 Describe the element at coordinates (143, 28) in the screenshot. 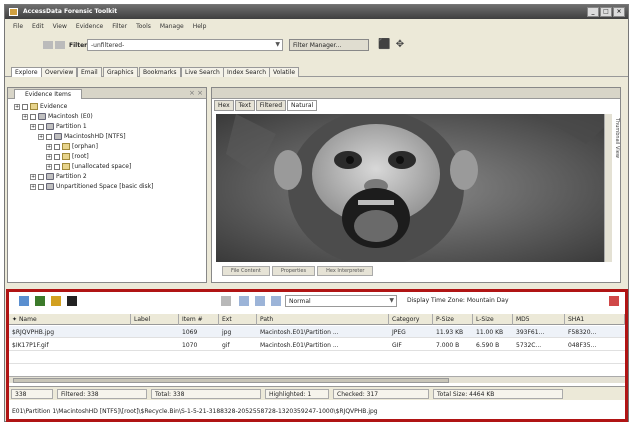

I see `menu-tools: Tools` at that location.